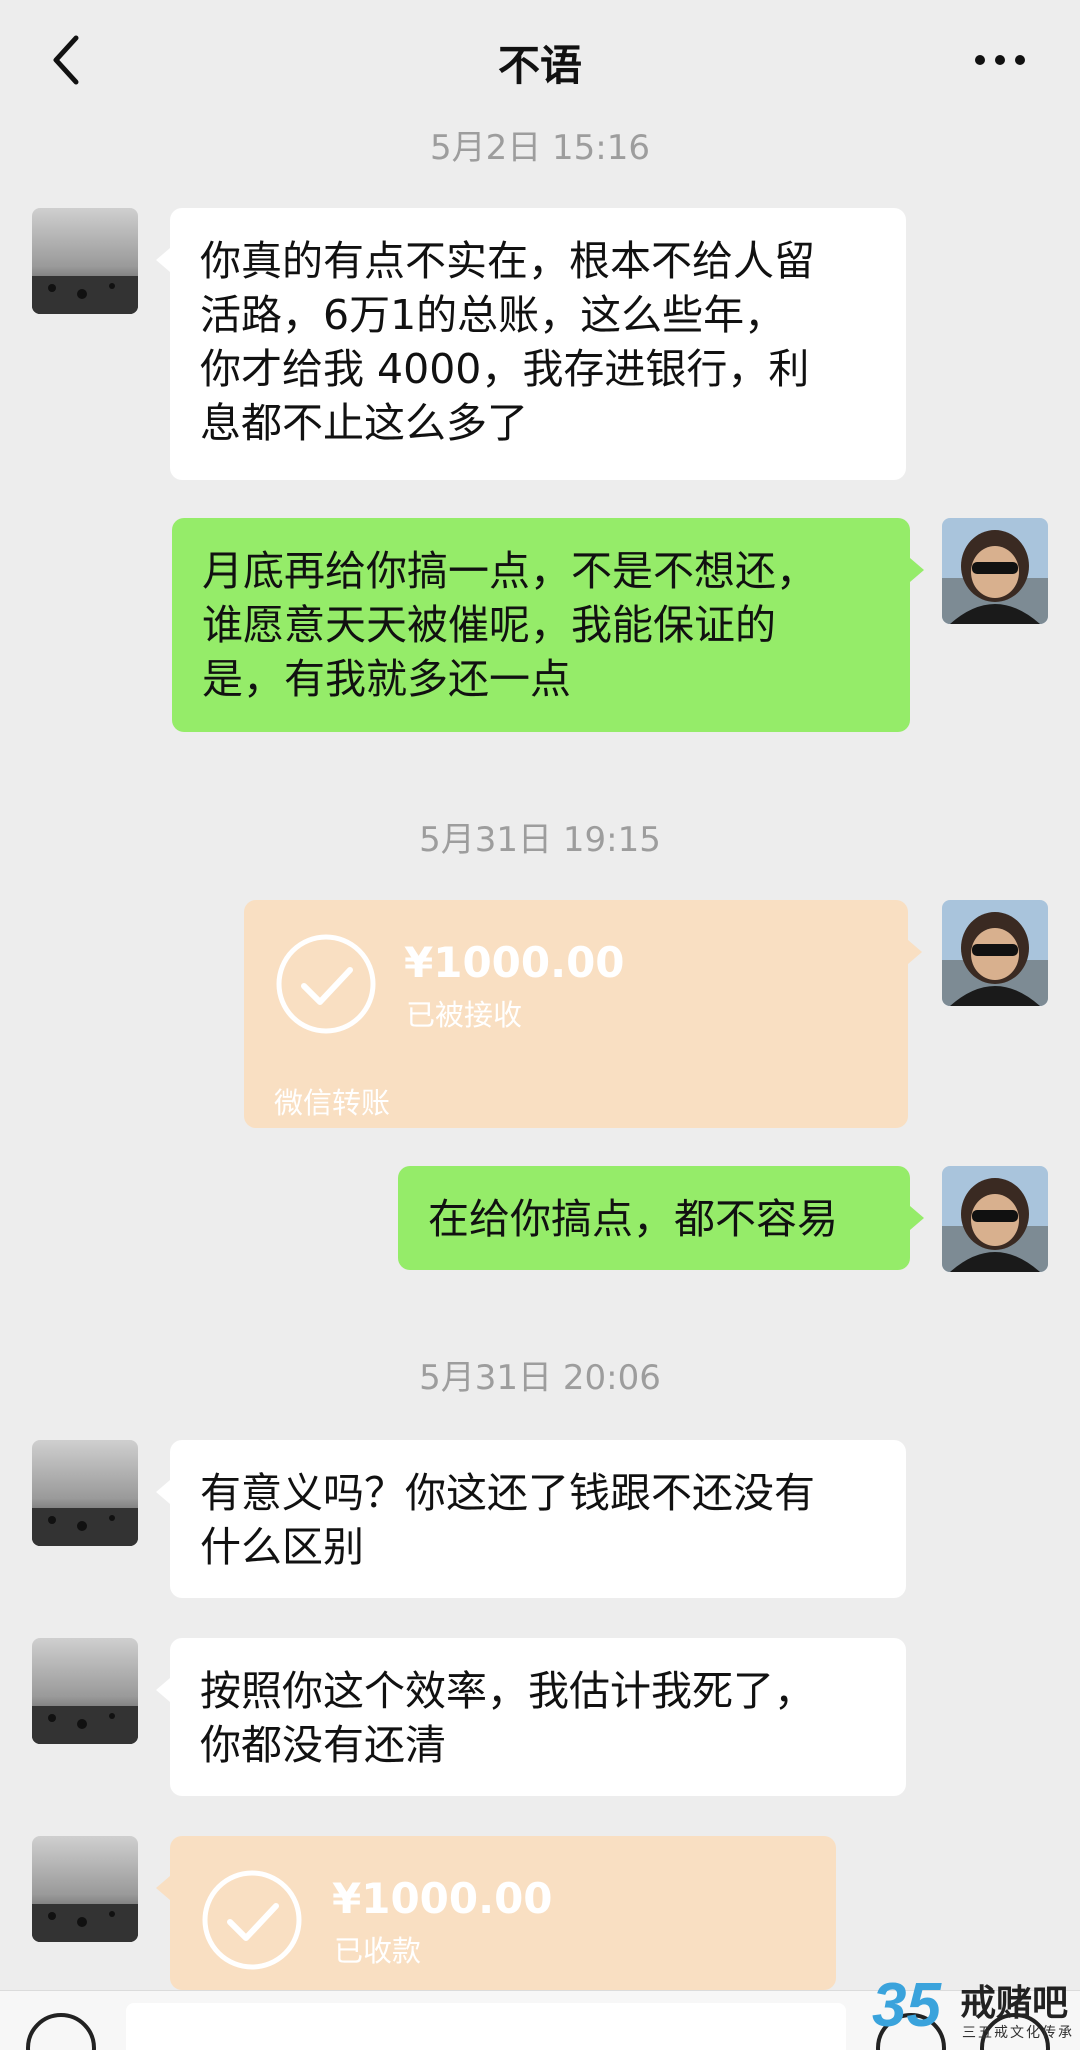  What do you see at coordinates (509, 571) in the screenshot?
I see `message-line: 月底再给你搞一点，不是不想还，` at bounding box center [509, 571].